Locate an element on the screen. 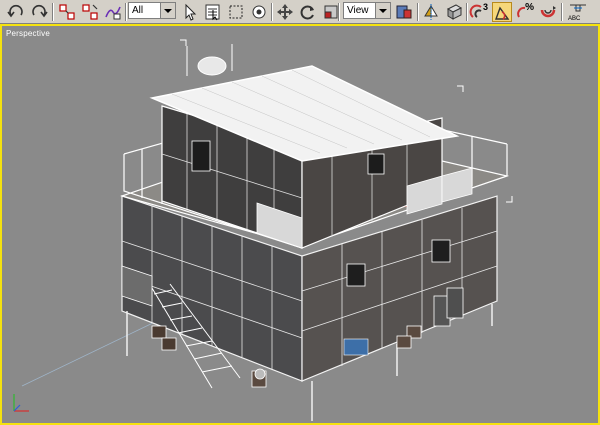 The width and height of the screenshot is (600, 425). abc-icon: ABC is located at coordinates (578, 12).